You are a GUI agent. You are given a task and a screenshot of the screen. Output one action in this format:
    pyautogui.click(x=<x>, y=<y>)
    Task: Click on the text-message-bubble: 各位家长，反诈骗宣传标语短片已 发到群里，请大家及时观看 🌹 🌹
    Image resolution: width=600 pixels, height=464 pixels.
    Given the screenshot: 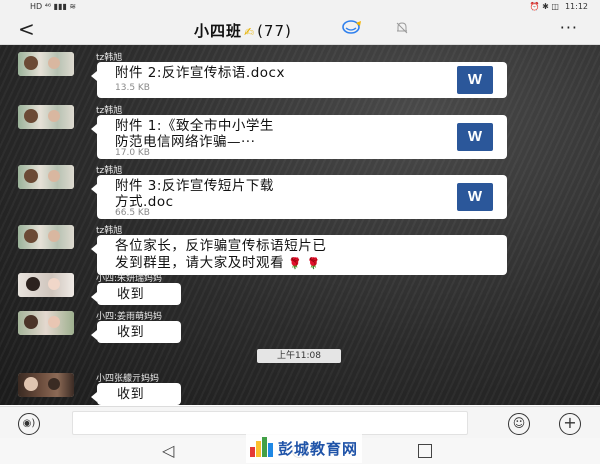 What is the action you would take?
    pyautogui.click(x=299, y=255)
    